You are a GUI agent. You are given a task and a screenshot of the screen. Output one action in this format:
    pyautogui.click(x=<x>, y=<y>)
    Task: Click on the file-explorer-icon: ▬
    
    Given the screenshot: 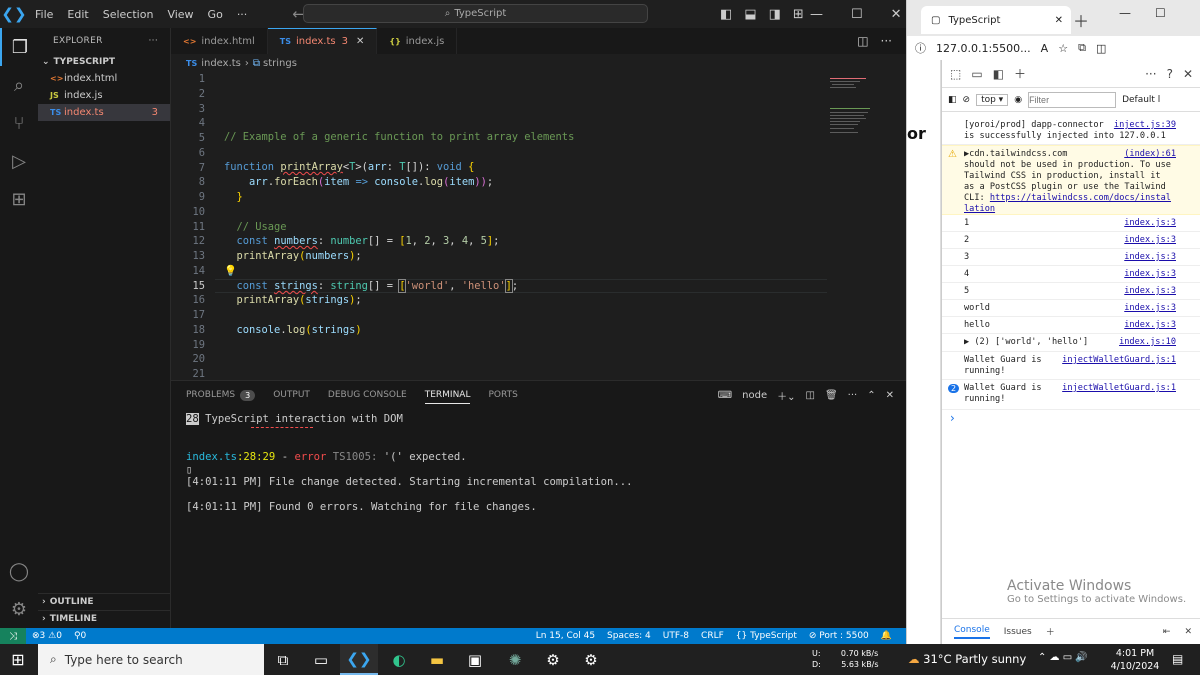 What is the action you would take?
    pyautogui.click(x=437, y=659)
    